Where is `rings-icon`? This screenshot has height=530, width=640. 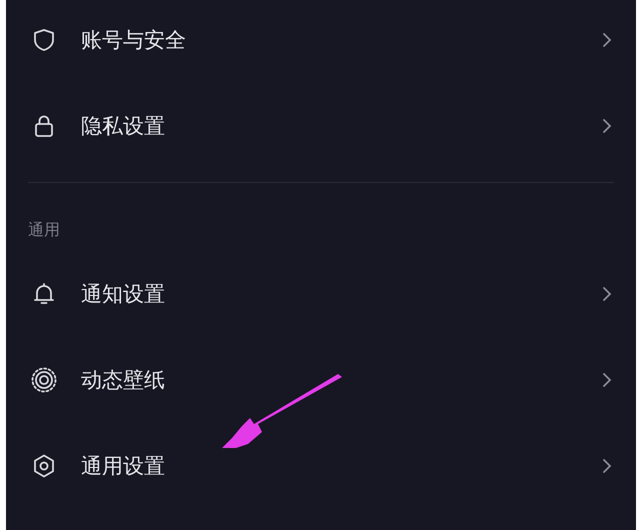
rings-icon is located at coordinates (44, 380).